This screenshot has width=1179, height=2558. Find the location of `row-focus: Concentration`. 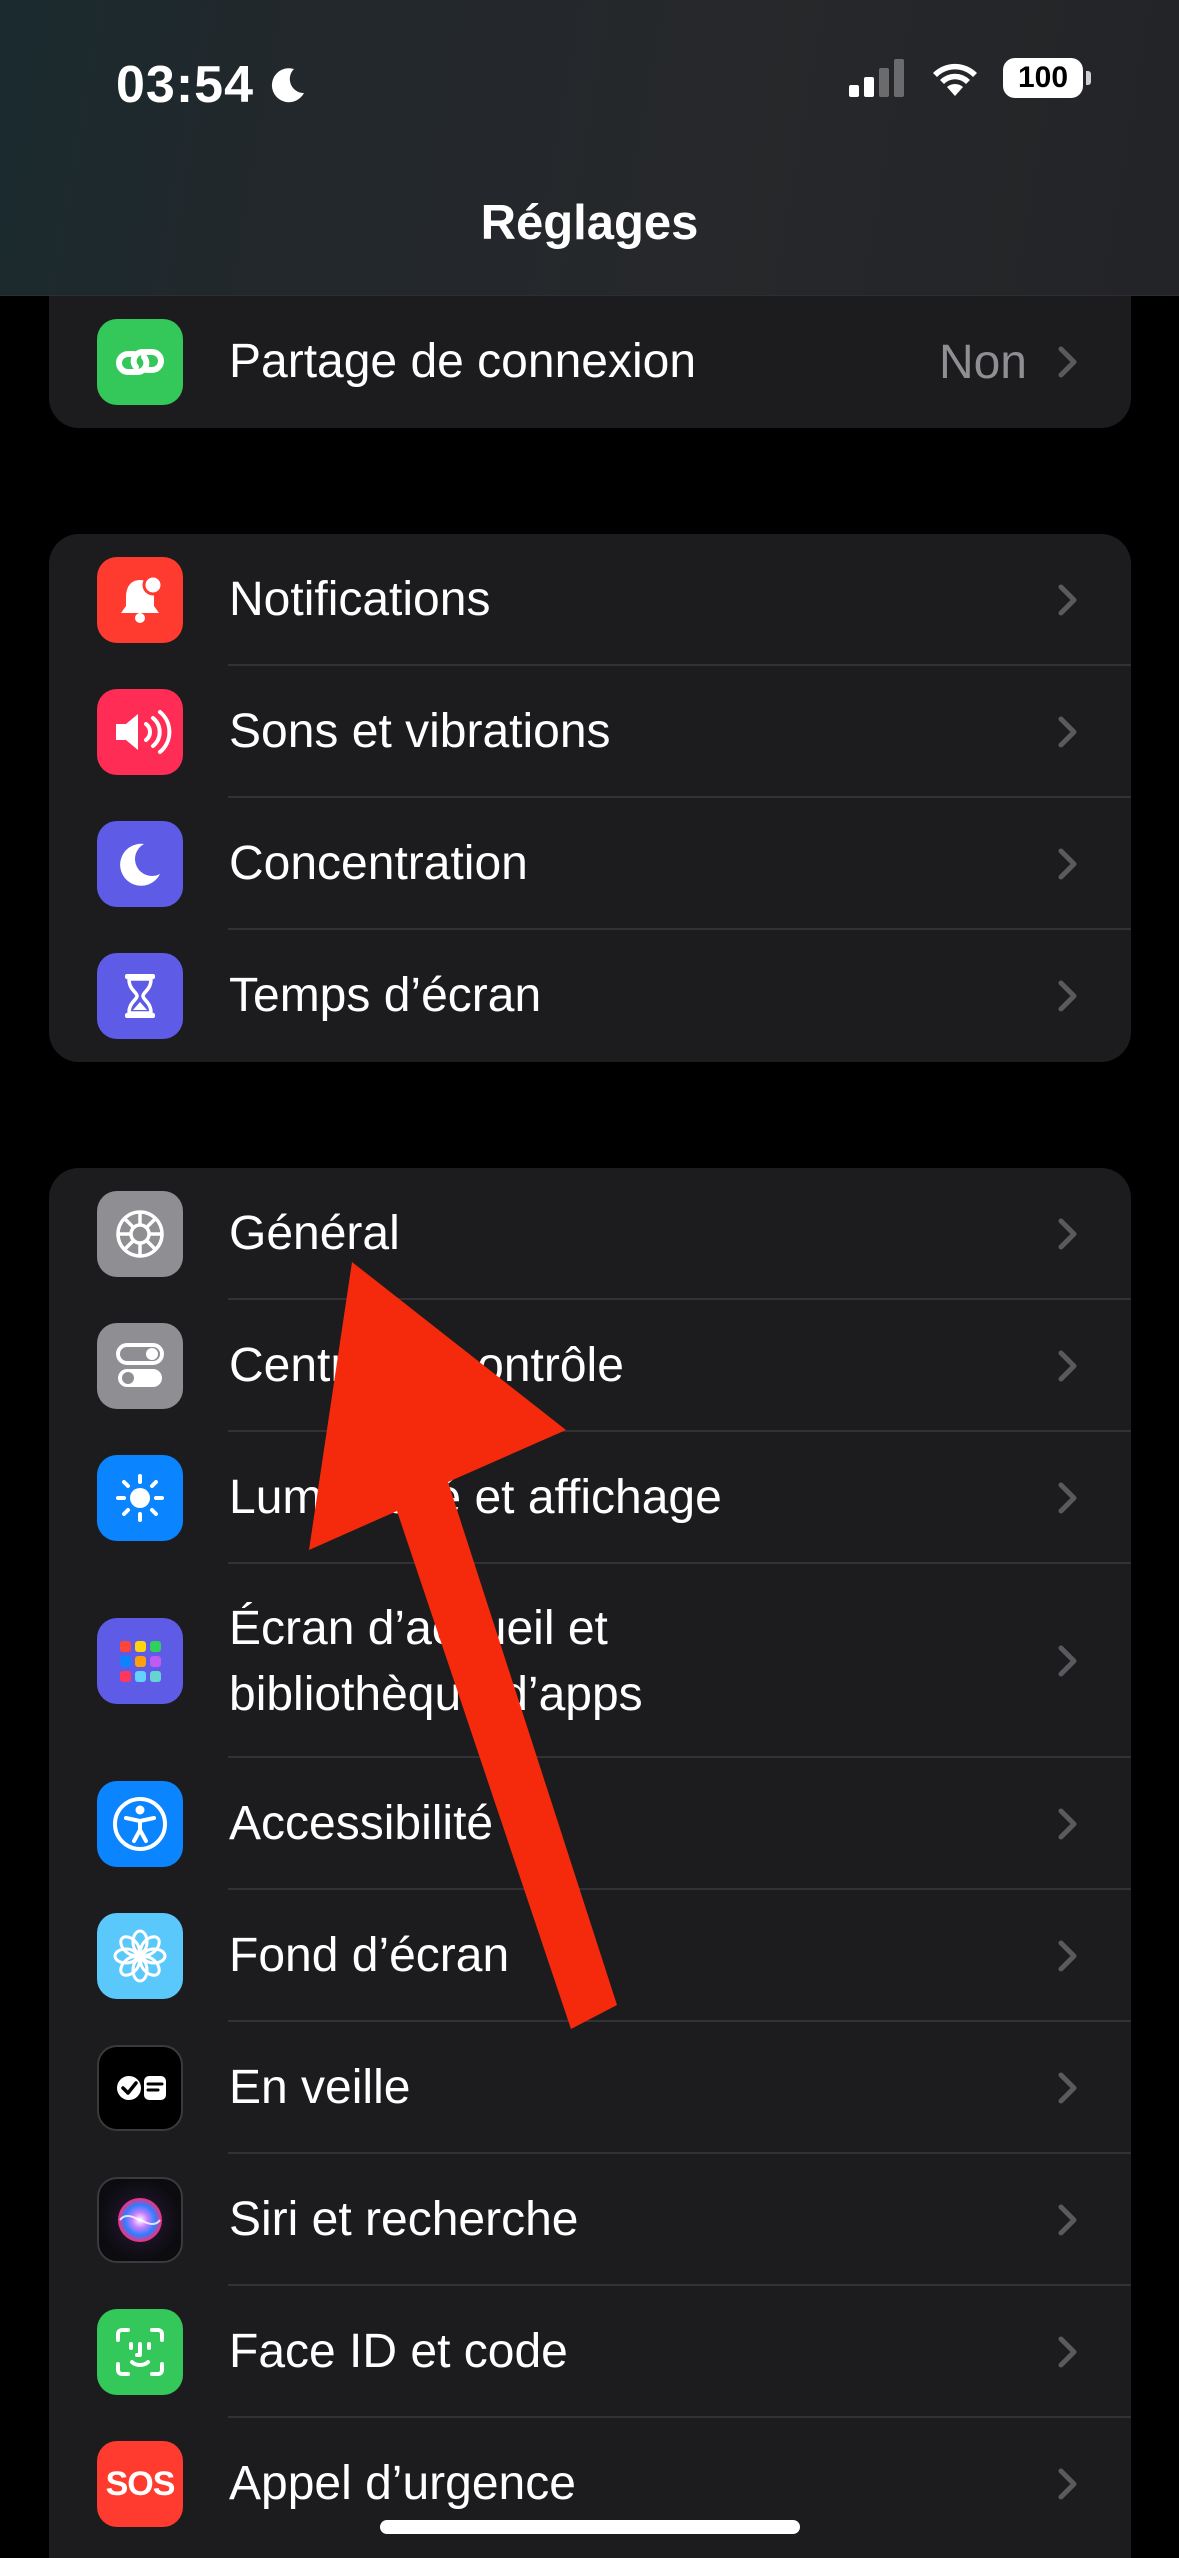

row-focus: Concentration is located at coordinates (590, 864).